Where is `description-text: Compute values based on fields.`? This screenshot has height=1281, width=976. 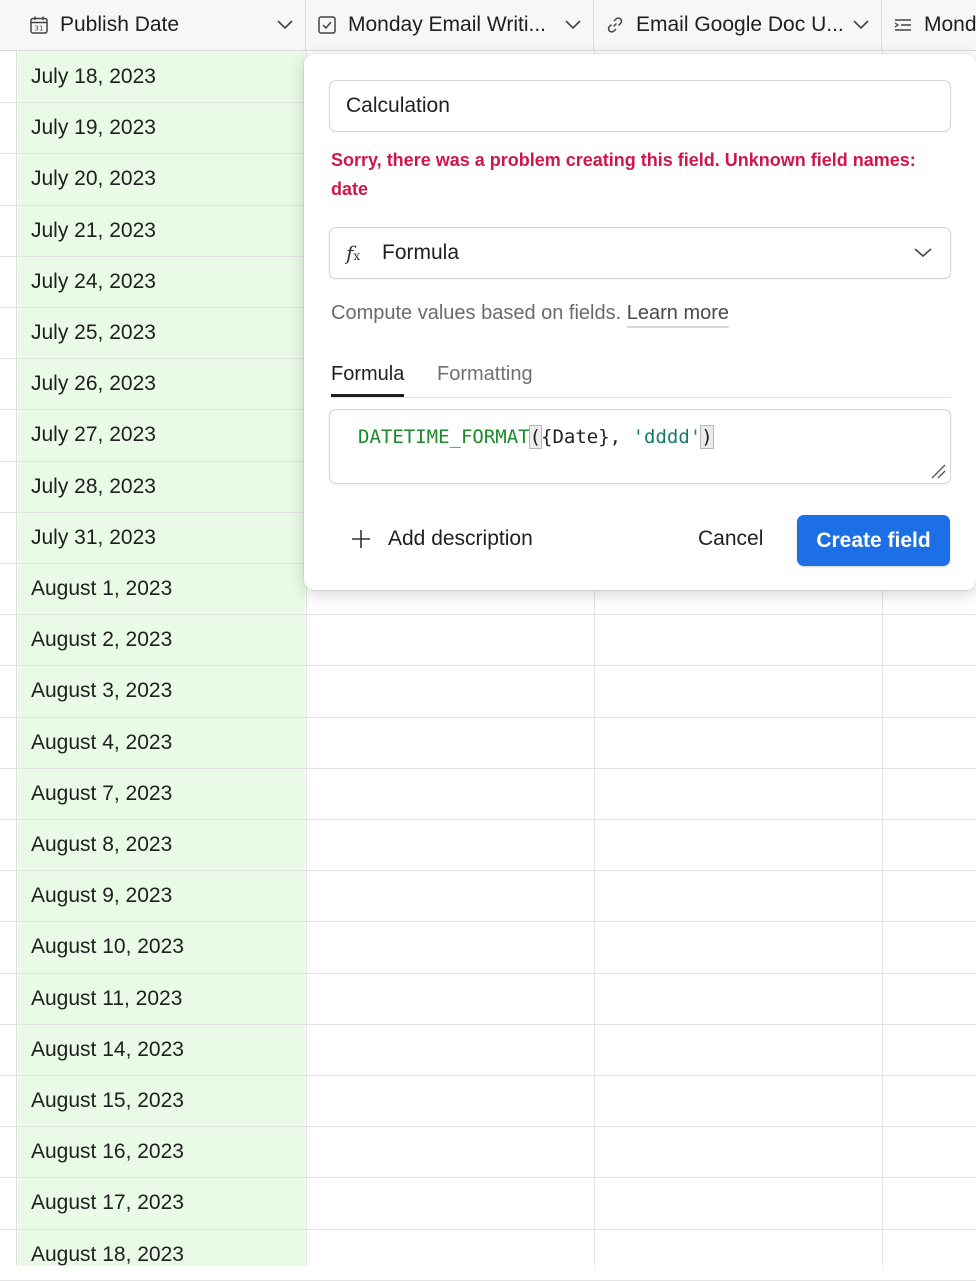
description-text: Compute values based on fields. is located at coordinates (476, 313).